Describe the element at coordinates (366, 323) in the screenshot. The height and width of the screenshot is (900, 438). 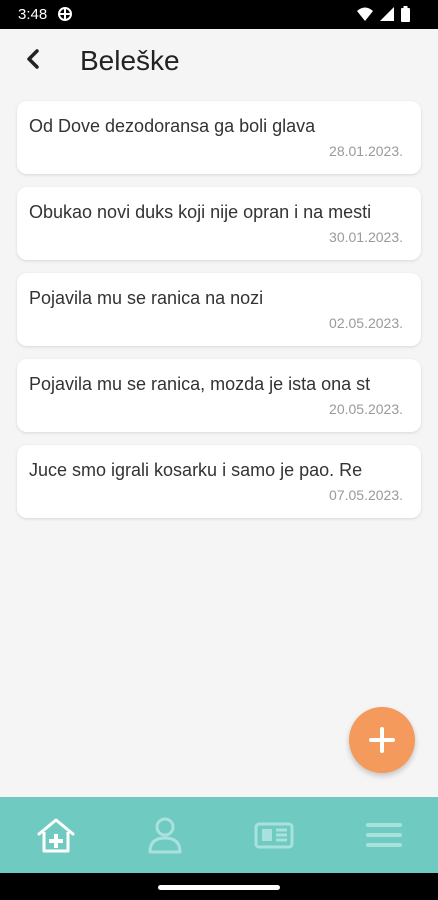
I see `note-date: 02.05.2023.` at that location.